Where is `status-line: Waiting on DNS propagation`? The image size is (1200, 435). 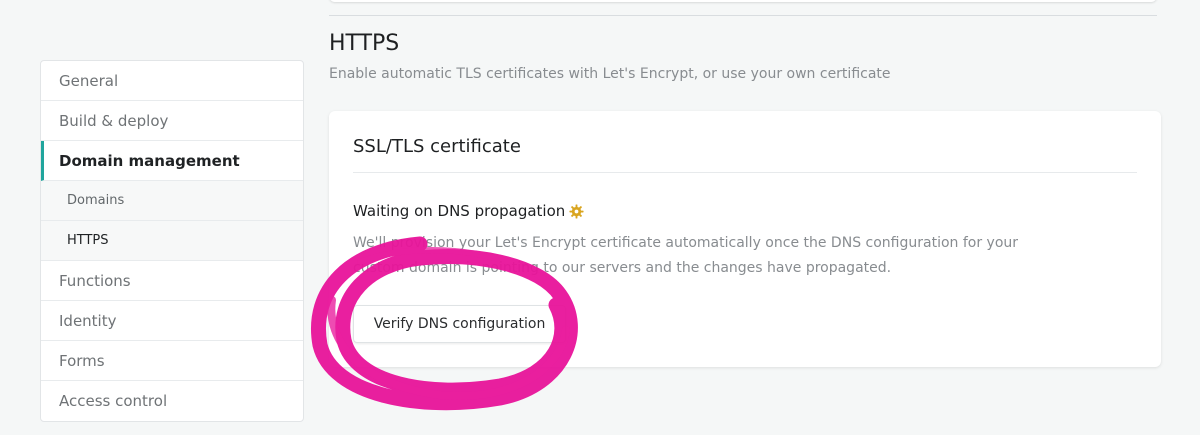 status-line: Waiting on DNS propagation is located at coordinates (468, 211).